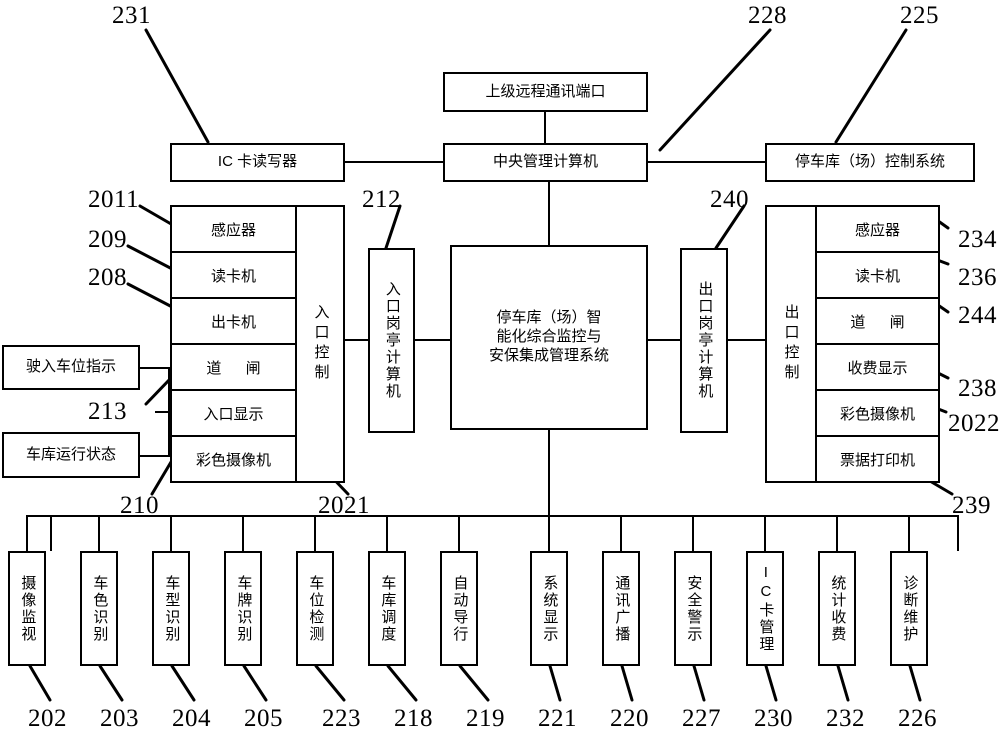  Describe the element at coordinates (263, 718) in the screenshot. I see `ref-num-bottom-3: 205` at that location.